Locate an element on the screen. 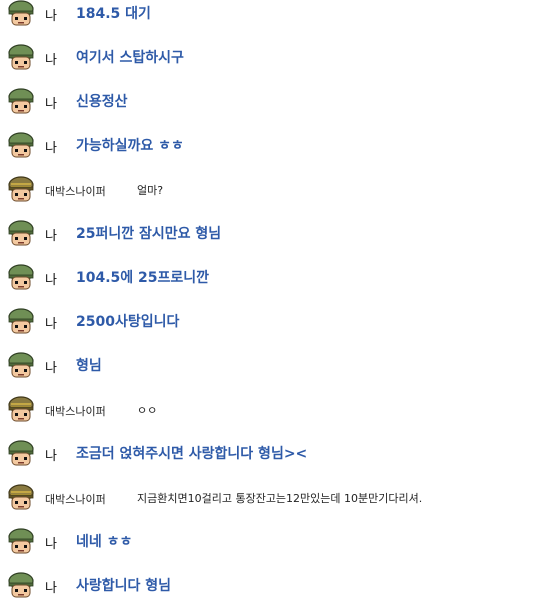 The width and height of the screenshot is (539, 603). message-text: 25퍼니깐 잠시만요 형님 is located at coordinates (149, 234).